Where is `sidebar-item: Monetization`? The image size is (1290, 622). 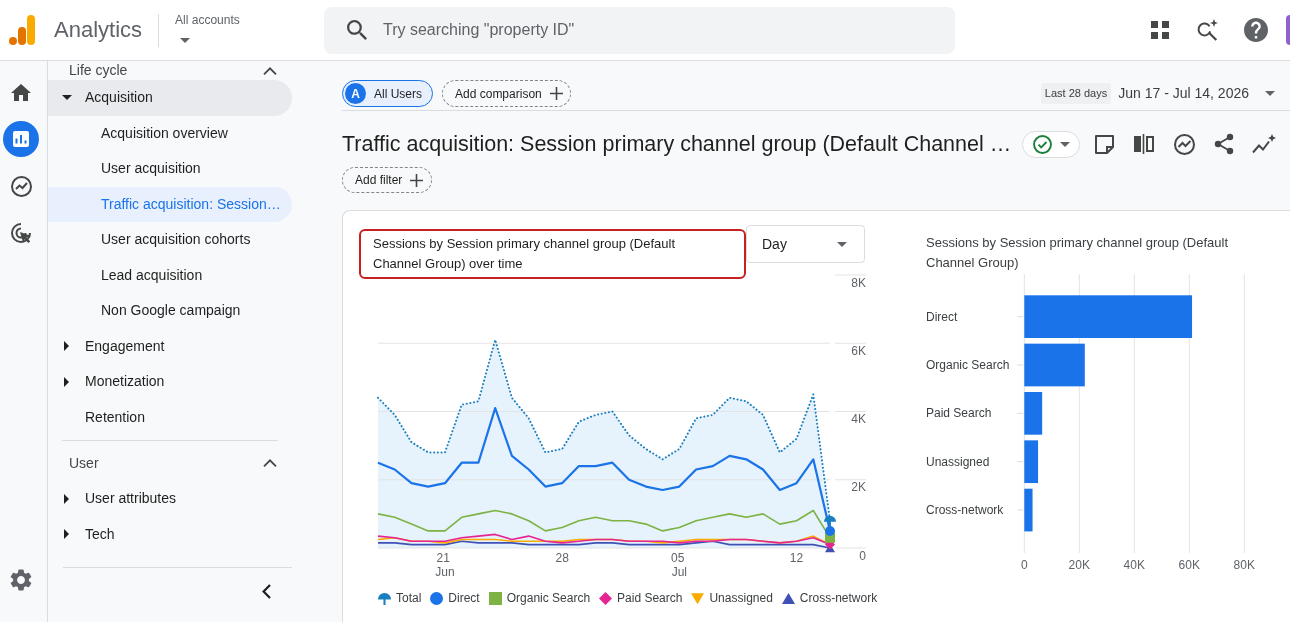
sidebar-item: Monetization is located at coordinates (170, 382).